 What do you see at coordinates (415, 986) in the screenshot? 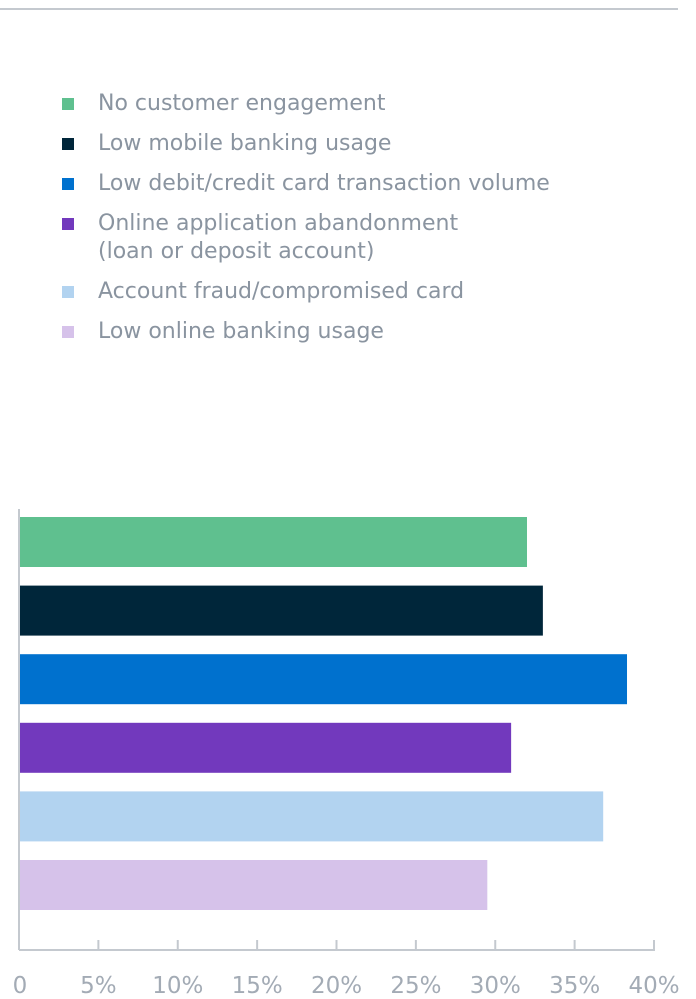
I see `x-tick-label: 25%` at bounding box center [415, 986].